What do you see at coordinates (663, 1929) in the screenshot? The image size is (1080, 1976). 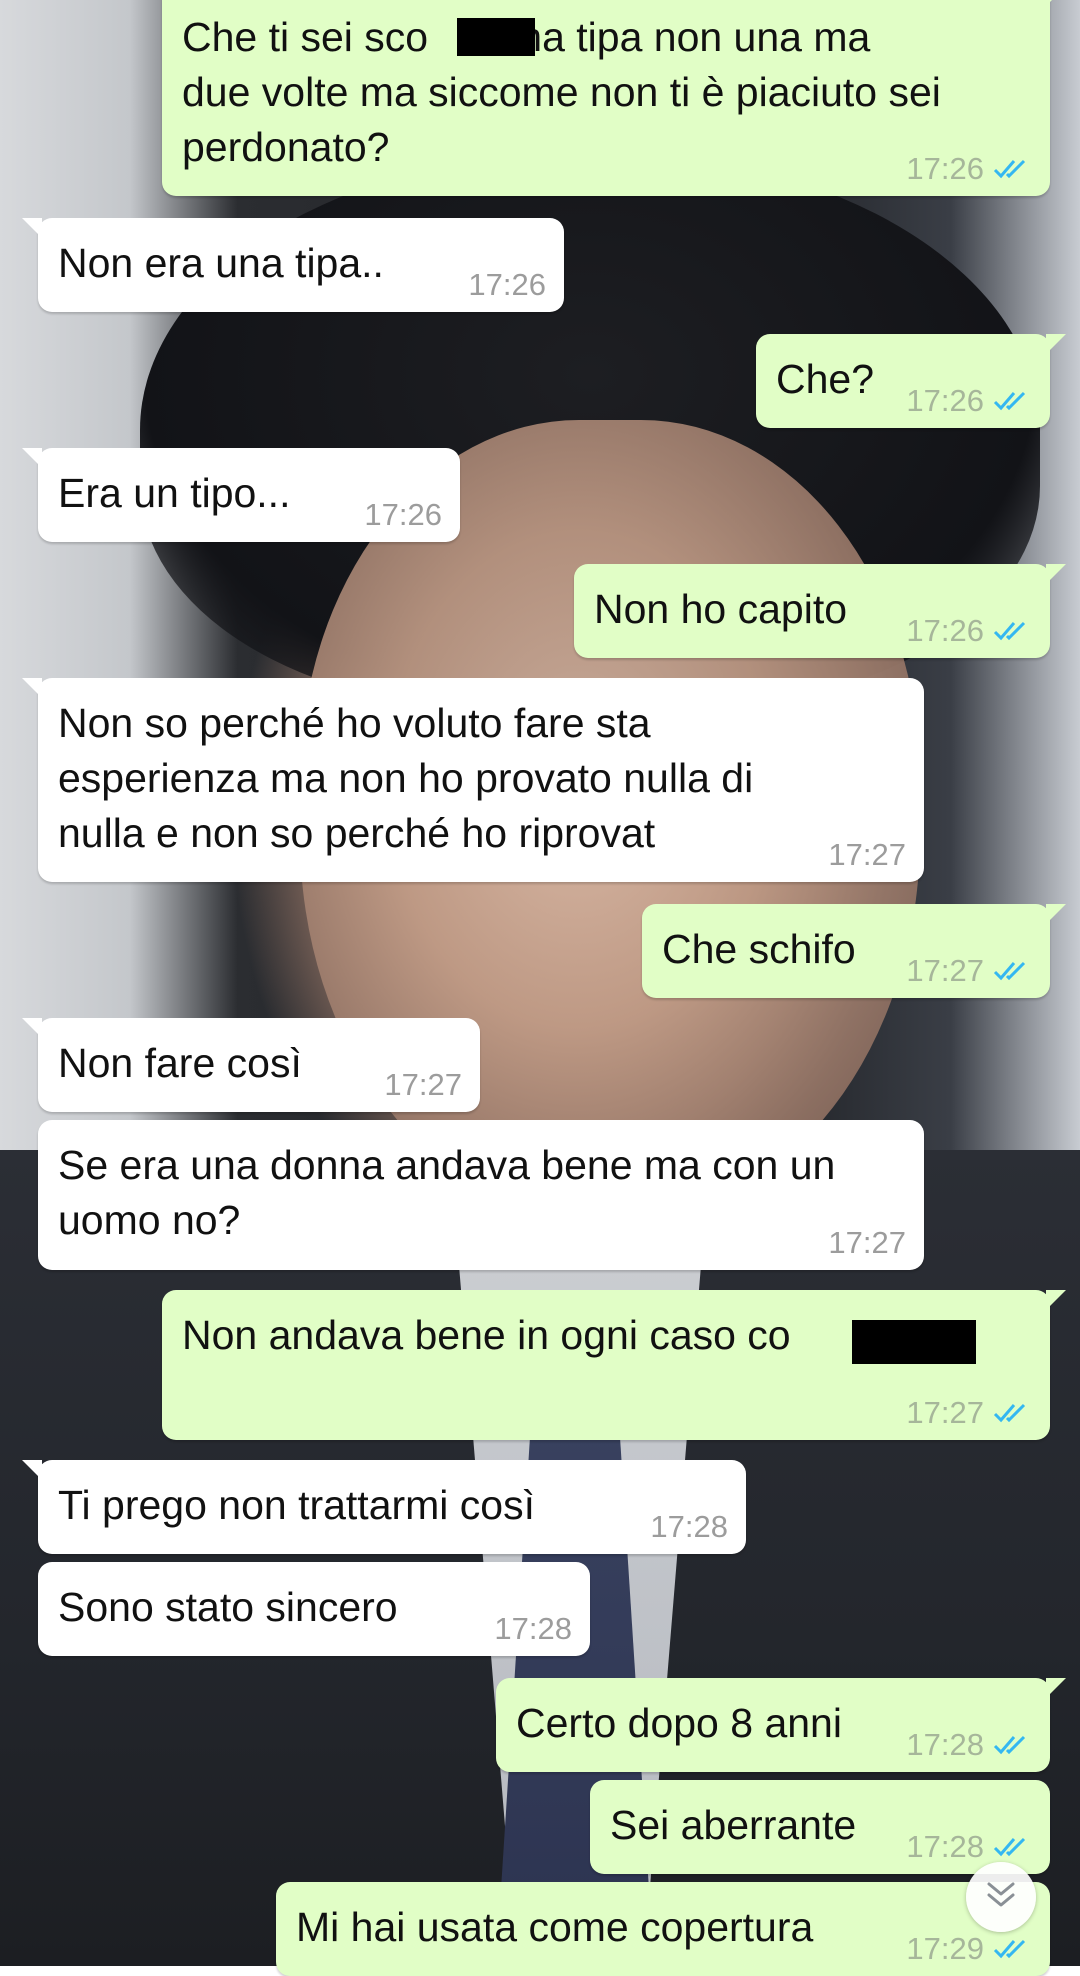 I see `message-outgoing: Mi hai usata come copertura 17:29` at bounding box center [663, 1929].